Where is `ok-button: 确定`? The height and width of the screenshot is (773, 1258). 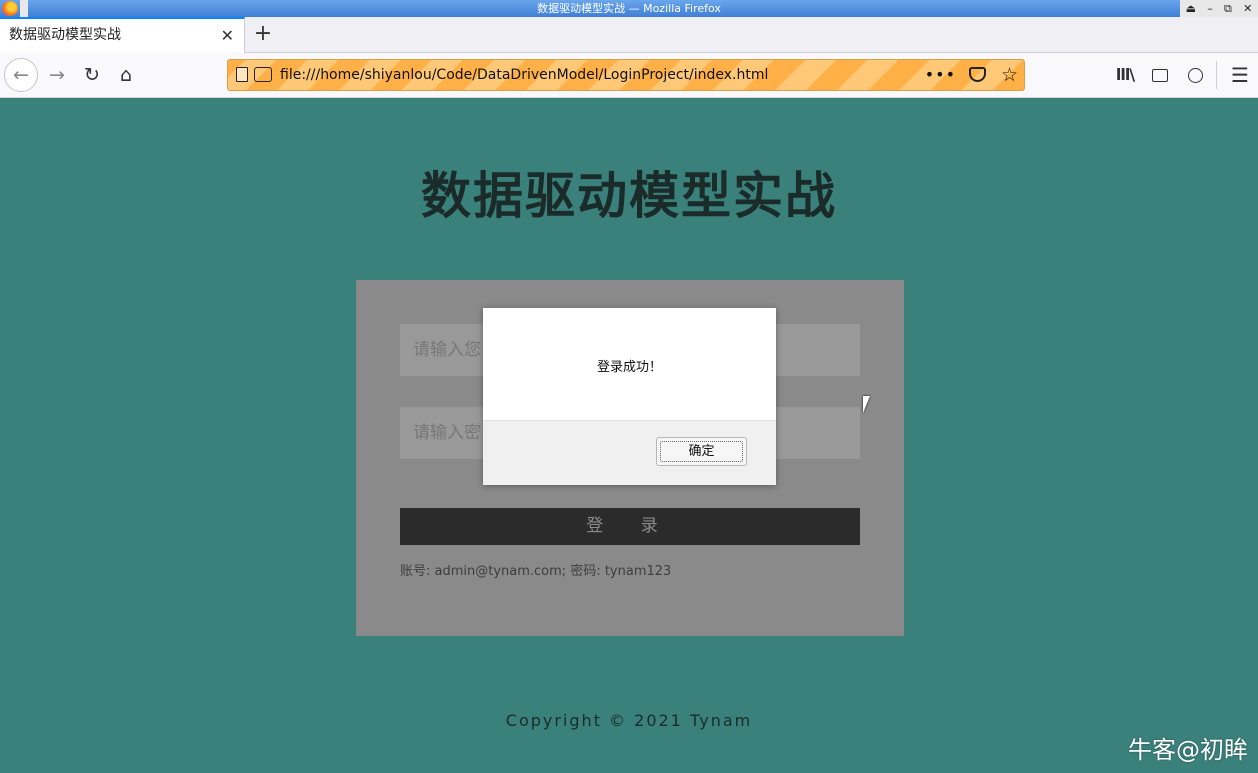
ok-button: 确定 is located at coordinates (701, 451).